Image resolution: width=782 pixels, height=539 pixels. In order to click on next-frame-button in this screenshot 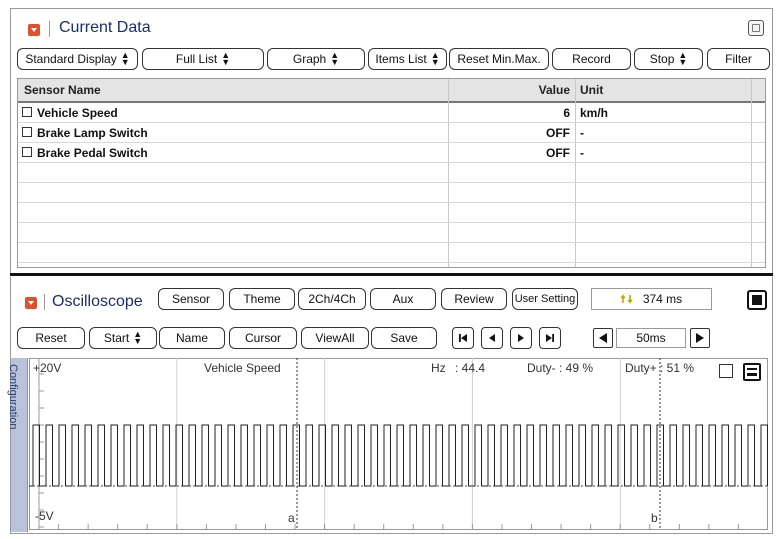, I will do `click(521, 338)`.